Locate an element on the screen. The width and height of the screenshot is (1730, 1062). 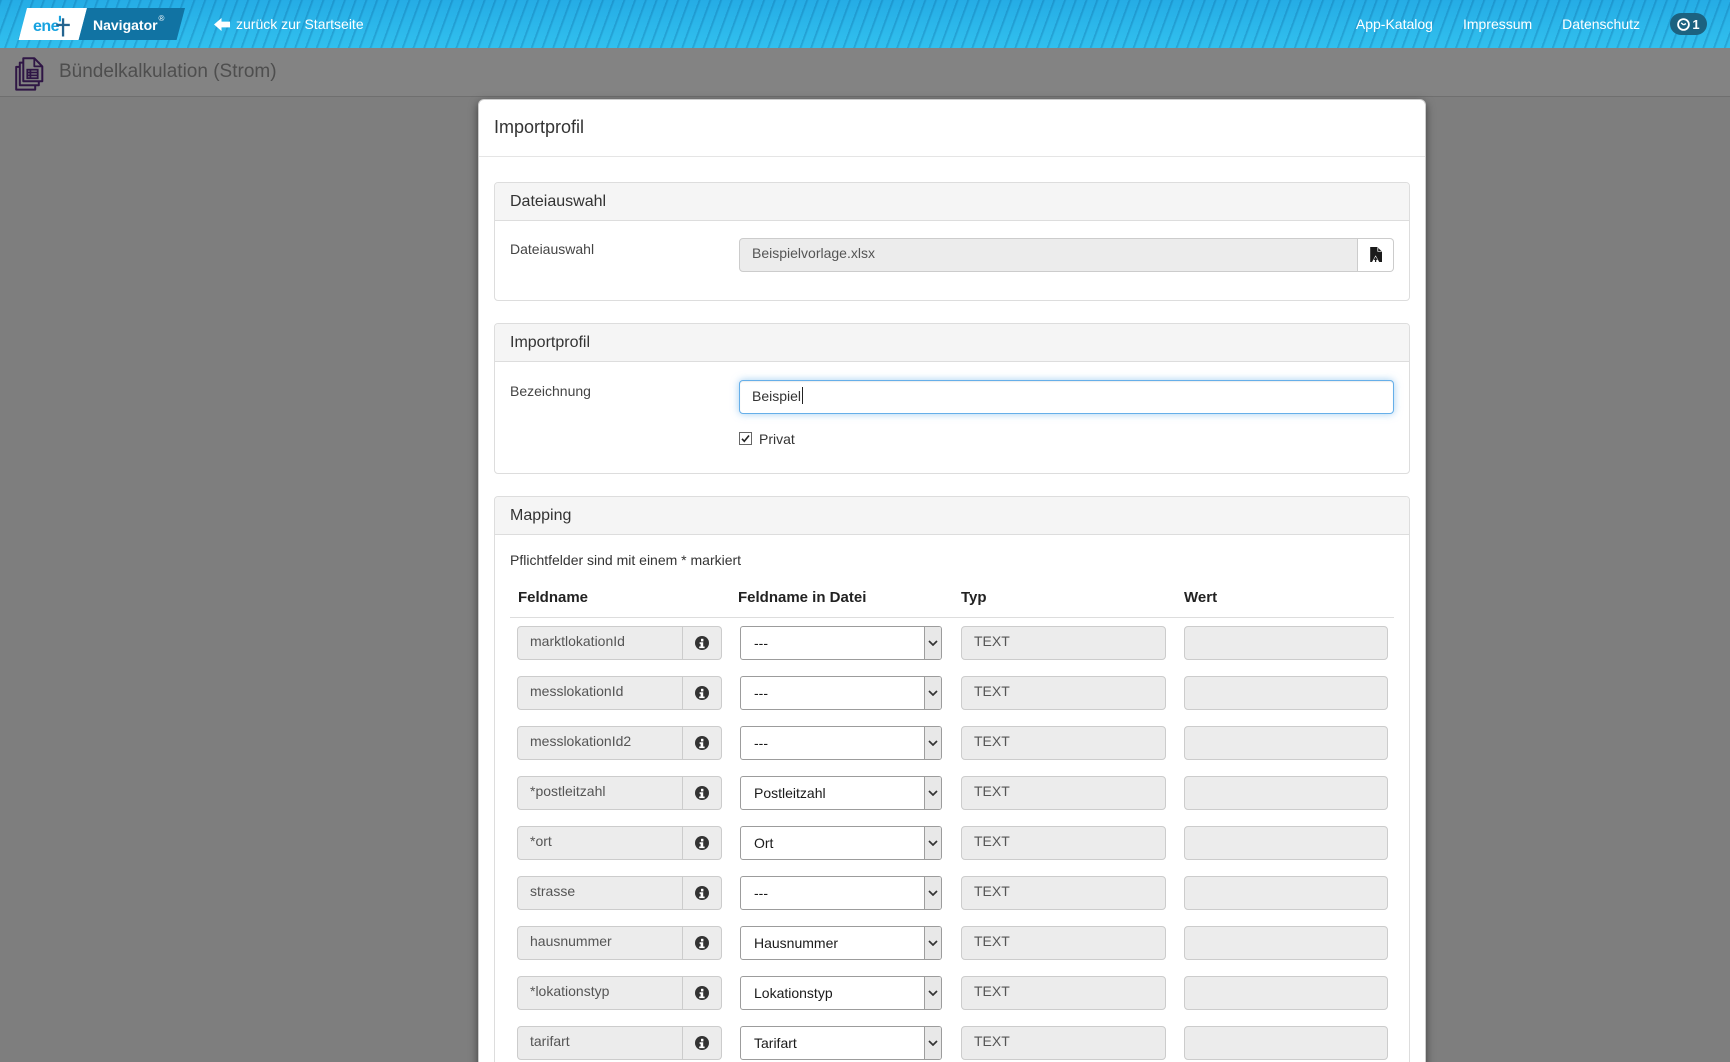
svg-text: ene is located at coordinates (46, 26).